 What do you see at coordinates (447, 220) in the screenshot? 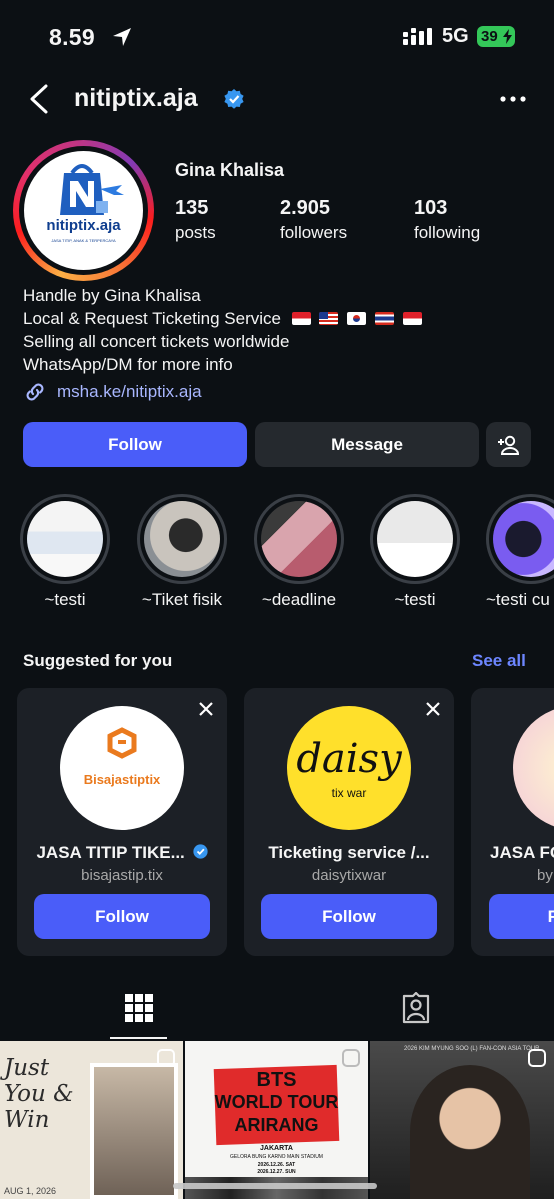
I see `stat-following: 103 following` at bounding box center [447, 220].